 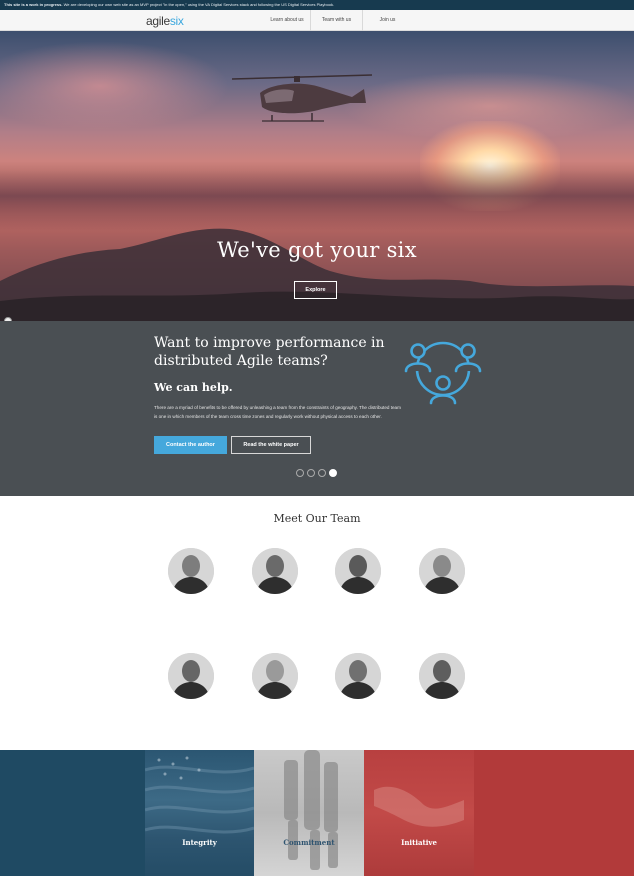 I want to click on handshake-image, so click(x=419, y=806).